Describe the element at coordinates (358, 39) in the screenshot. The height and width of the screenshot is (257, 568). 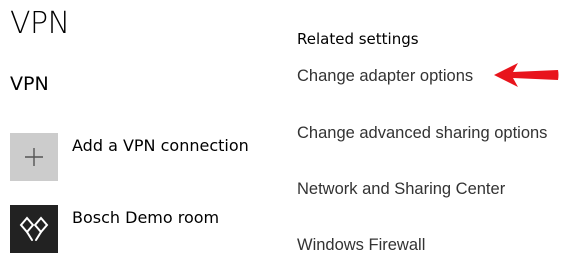
I see `related-settings-heading: Related settings` at that location.